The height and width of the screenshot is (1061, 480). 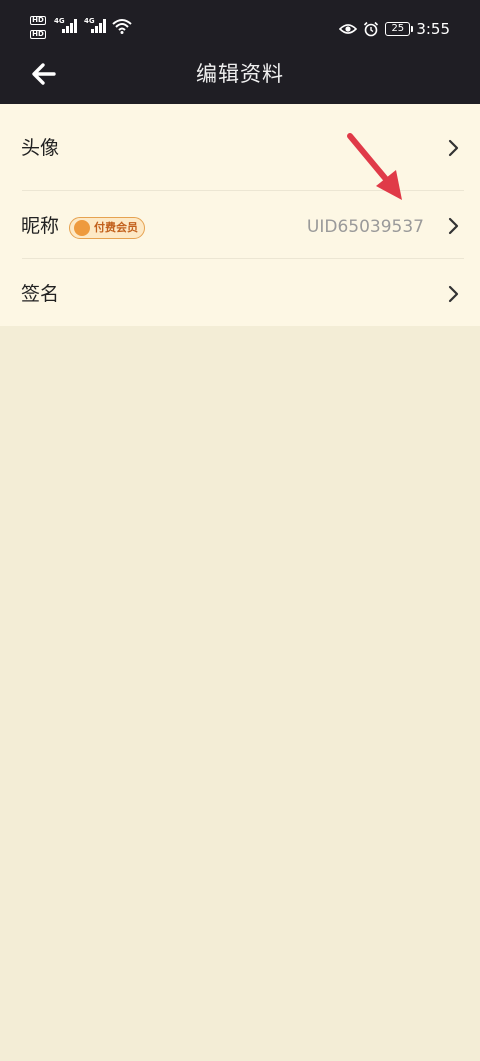 I want to click on battery-icon: 25, so click(x=399, y=29).